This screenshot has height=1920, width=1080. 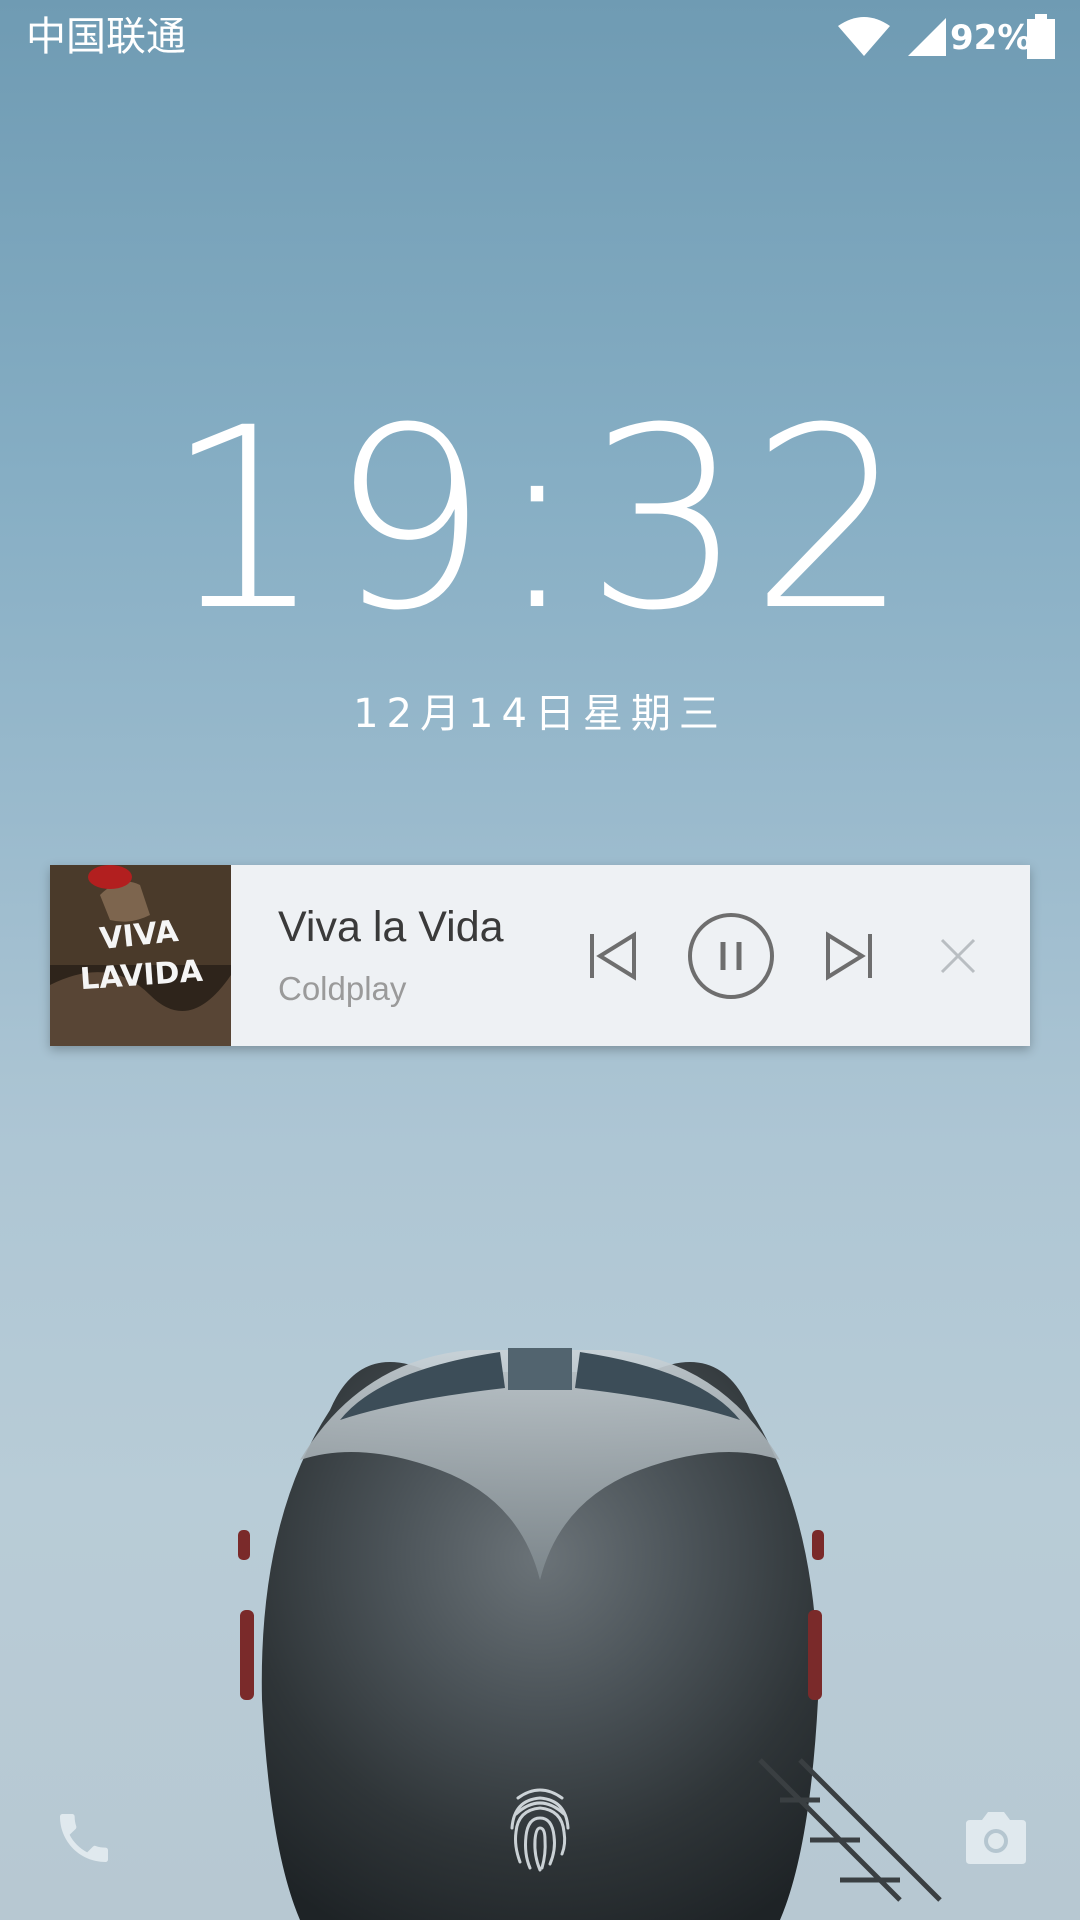 What do you see at coordinates (391, 927) in the screenshot?
I see `song-title: Viva la Vida` at bounding box center [391, 927].